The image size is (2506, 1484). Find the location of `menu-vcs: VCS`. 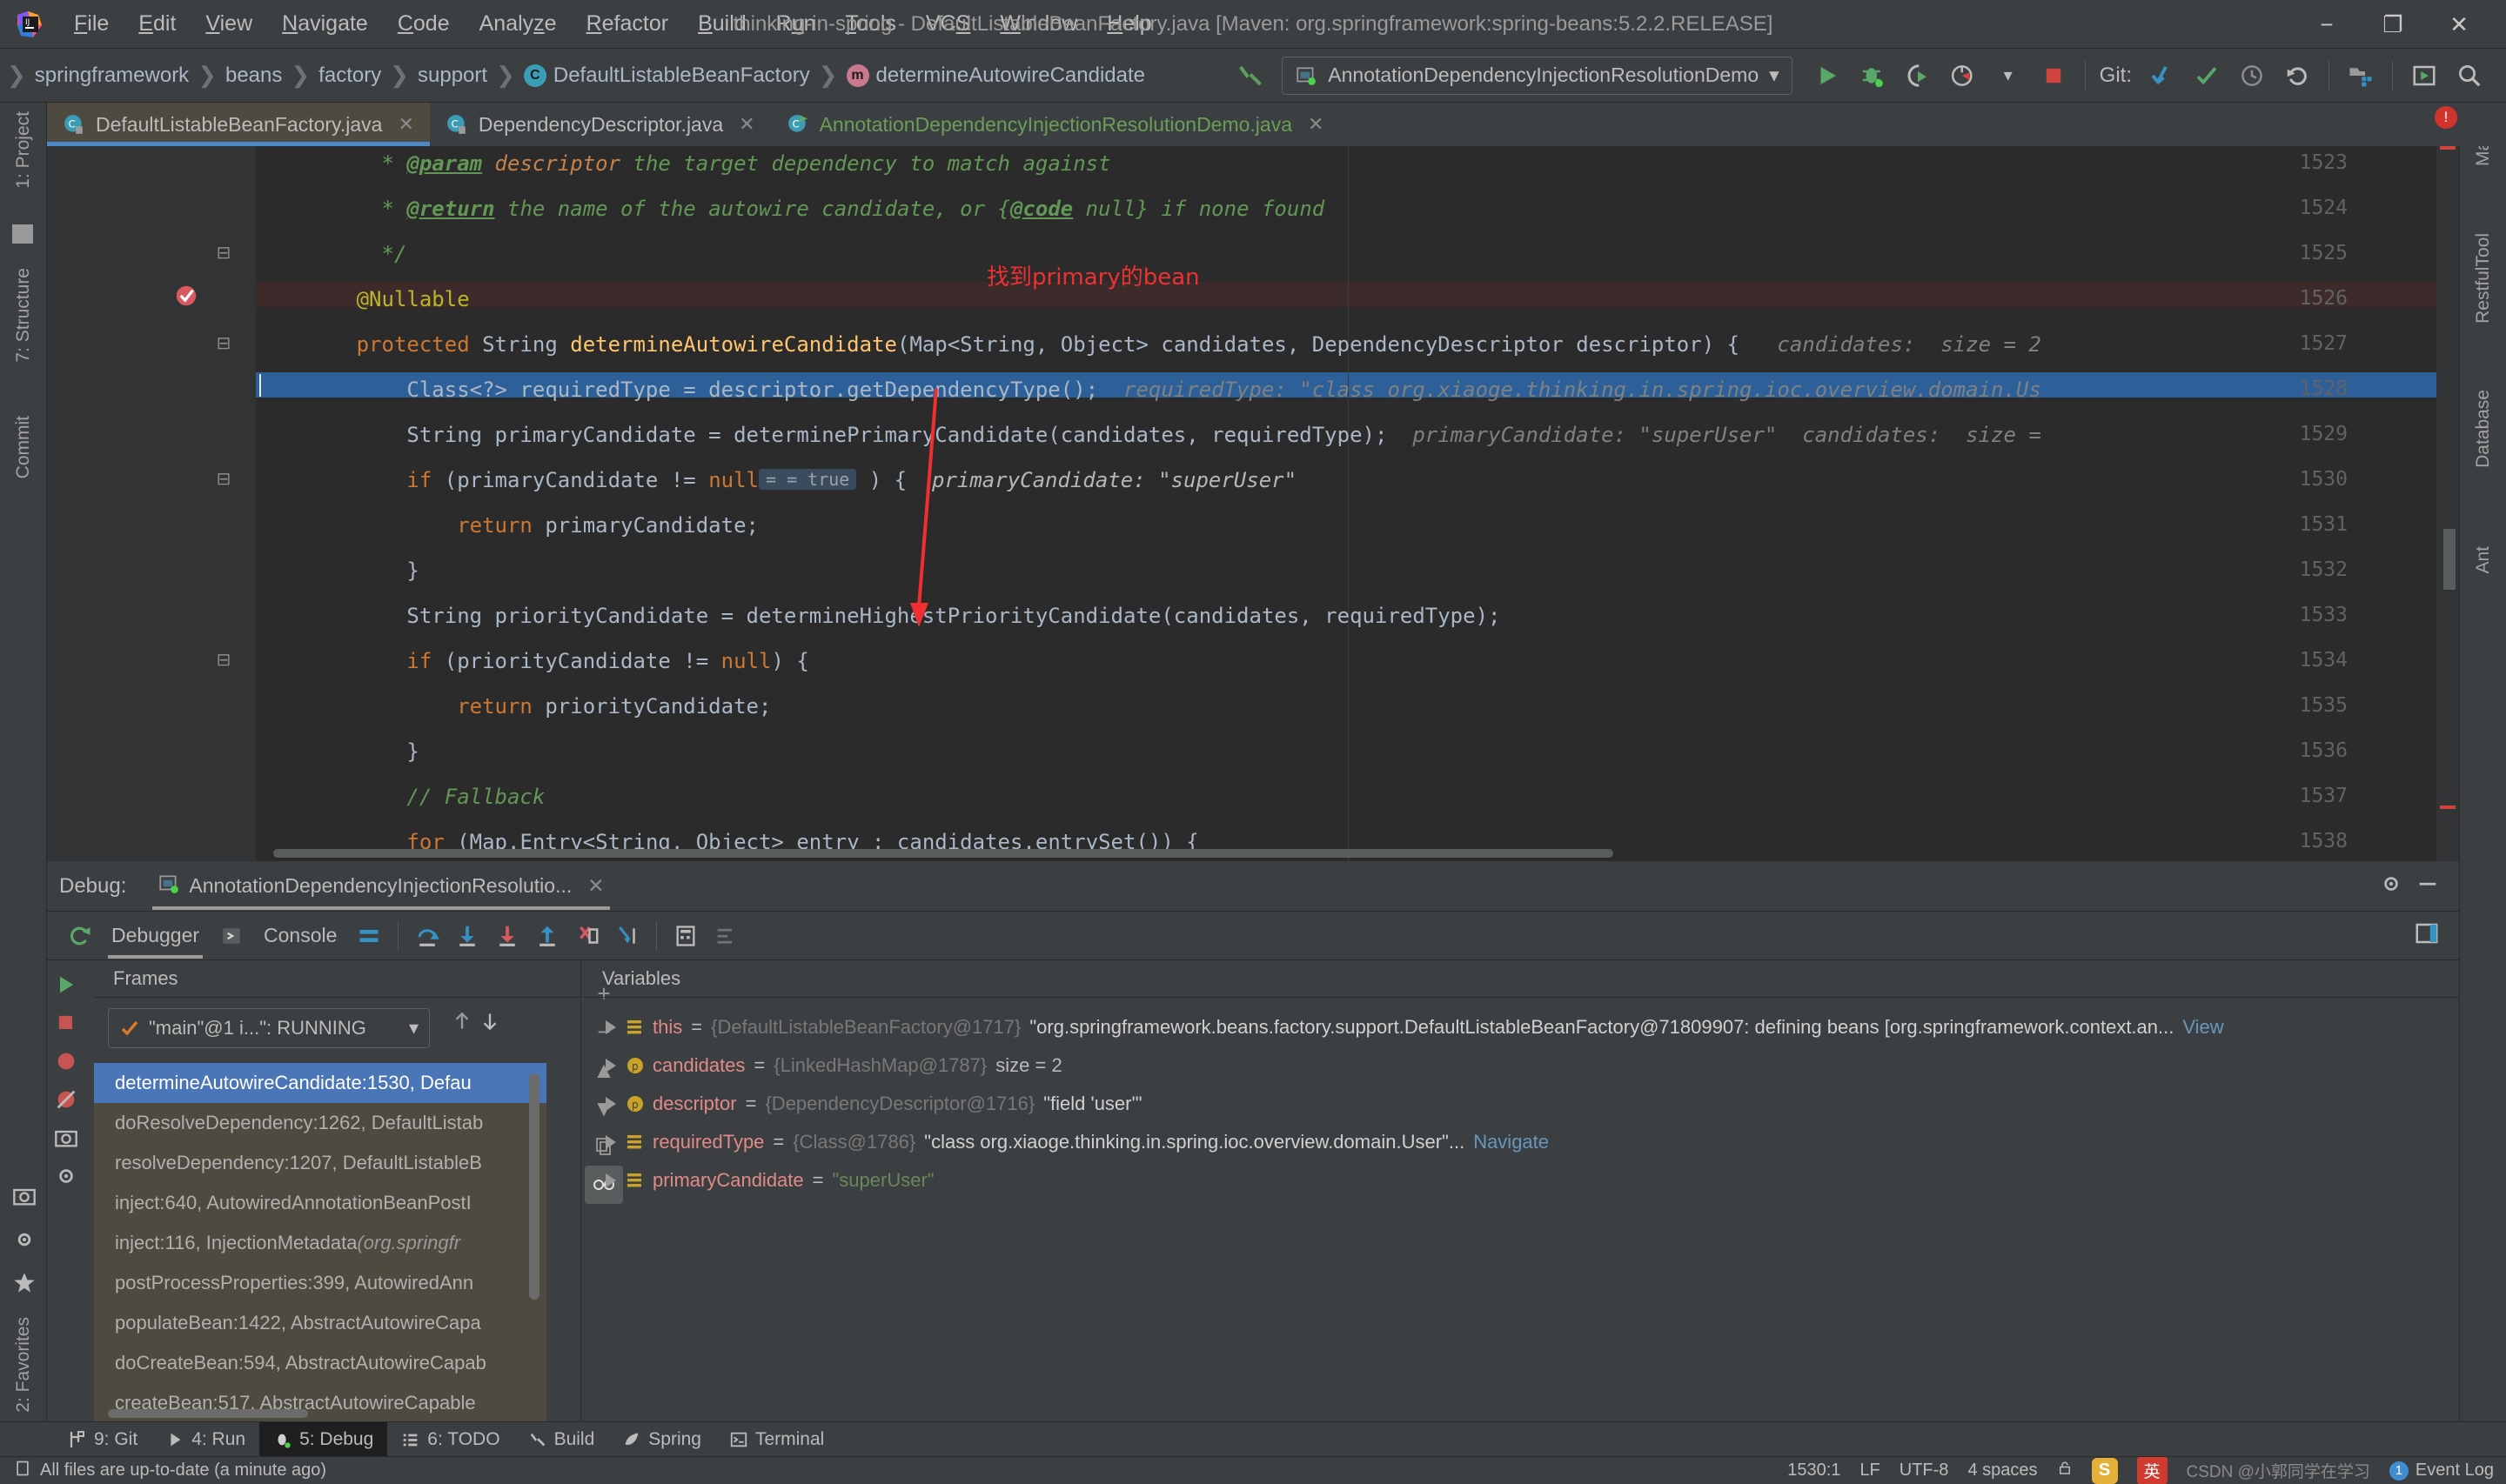

menu-vcs: VCS is located at coordinates (948, 24).